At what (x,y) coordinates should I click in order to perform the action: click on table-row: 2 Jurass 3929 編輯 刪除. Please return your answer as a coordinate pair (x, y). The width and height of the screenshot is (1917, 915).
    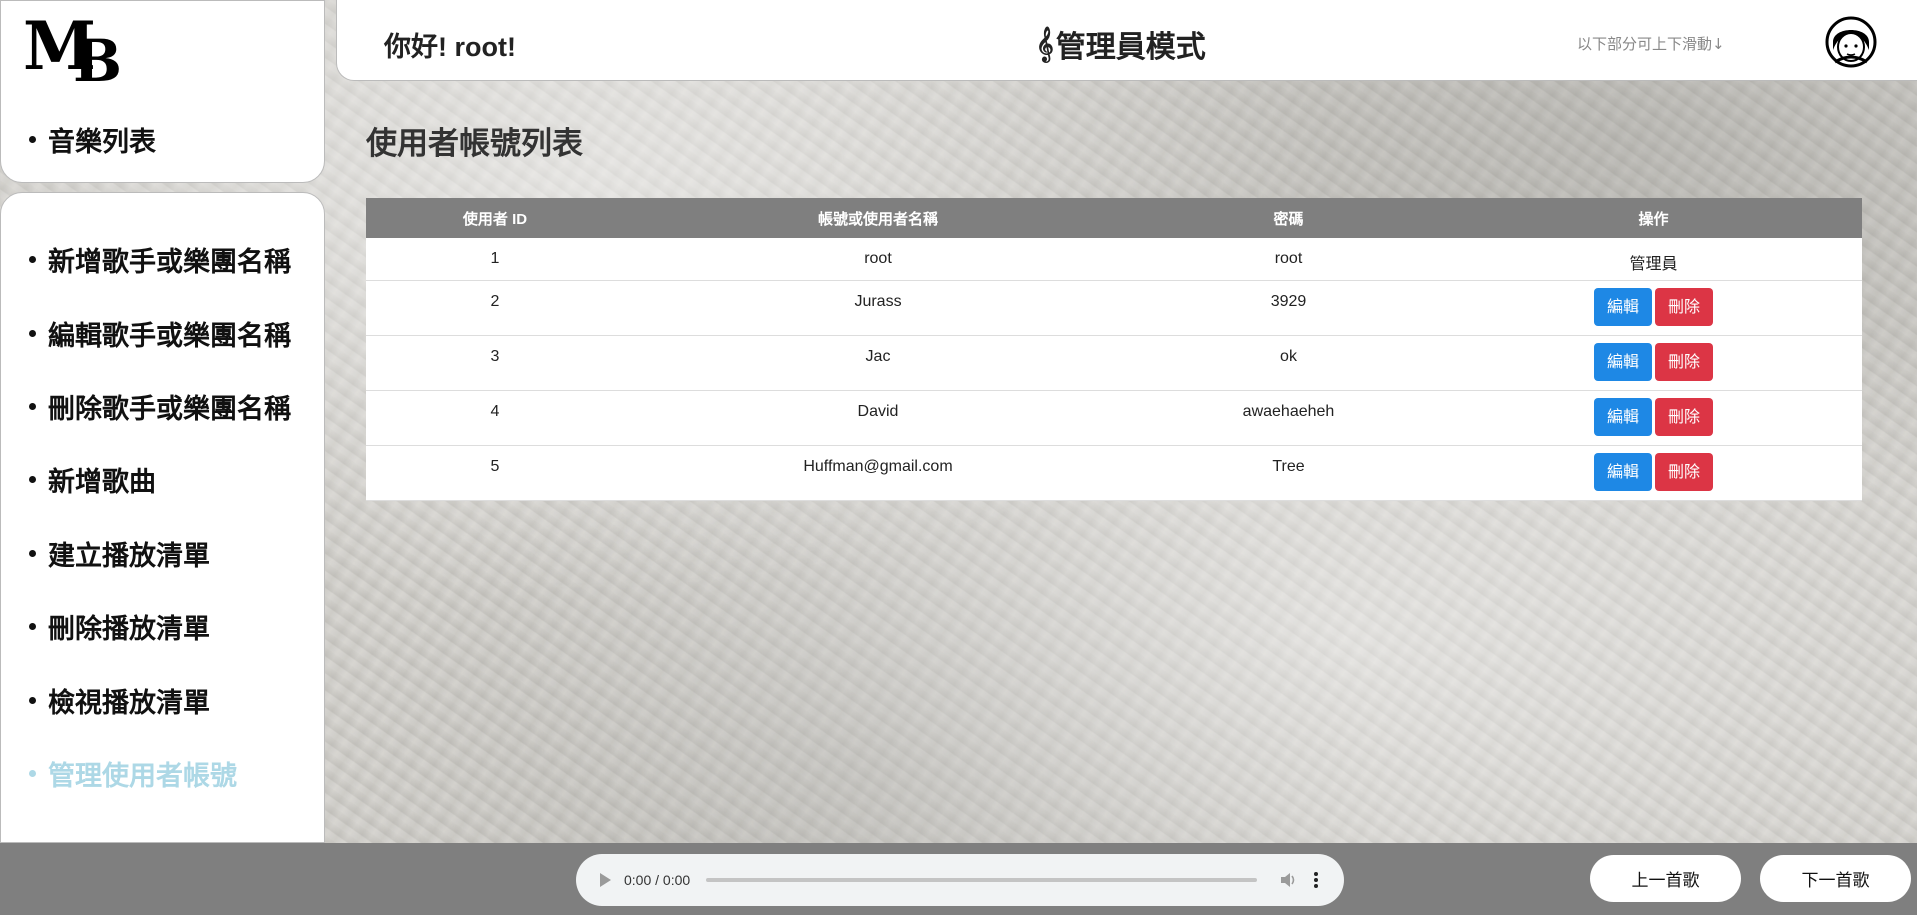
    Looking at the image, I should click on (1114, 308).